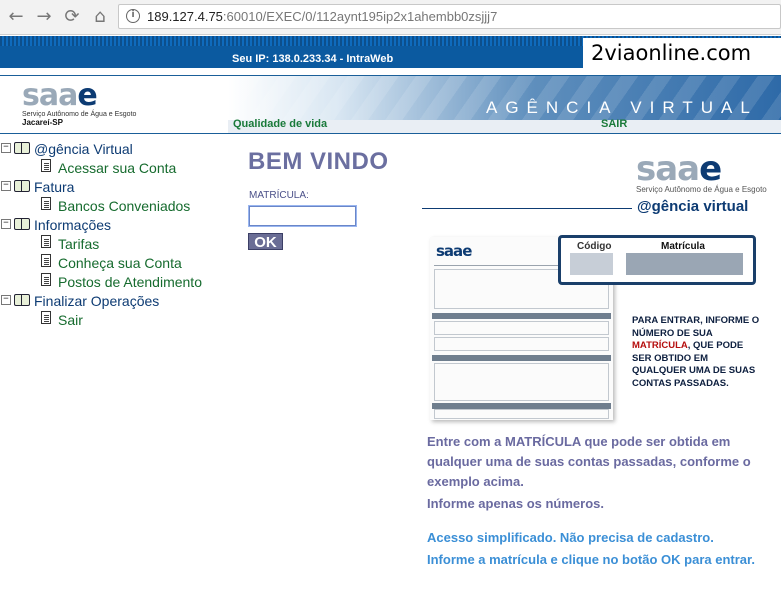 This screenshot has height=591, width=781. Describe the element at coordinates (79, 114) in the screenshot. I see `saae-logo-subtitle: Serviço Autônomo de Água e Esgoto` at that location.